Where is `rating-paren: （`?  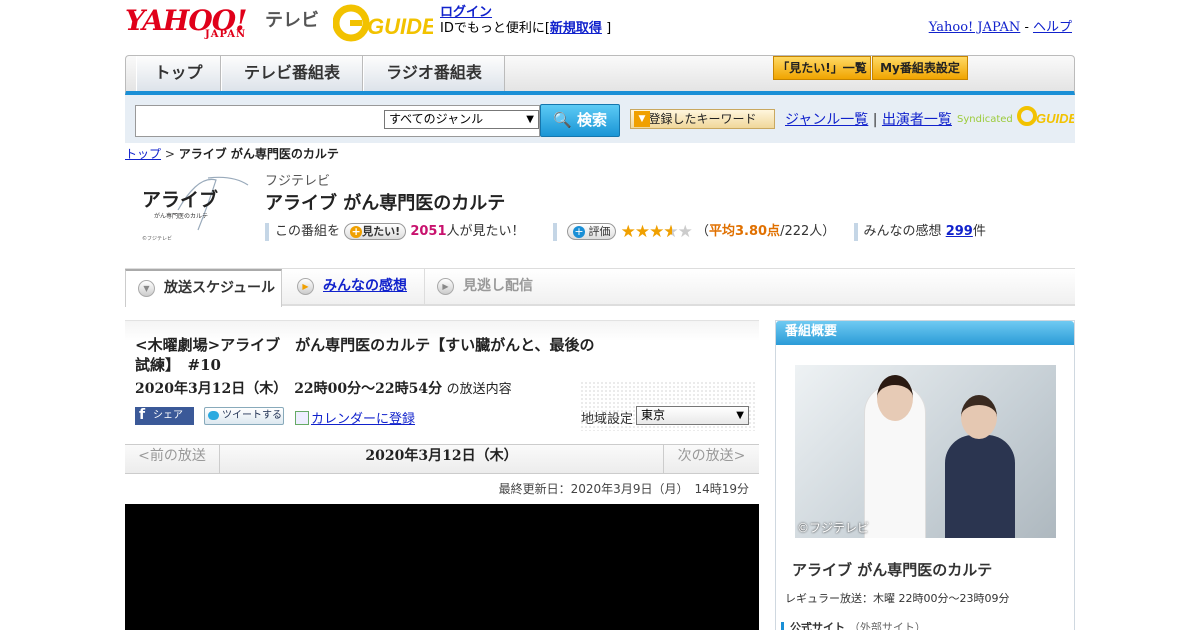 rating-paren: （ is located at coordinates (702, 231).